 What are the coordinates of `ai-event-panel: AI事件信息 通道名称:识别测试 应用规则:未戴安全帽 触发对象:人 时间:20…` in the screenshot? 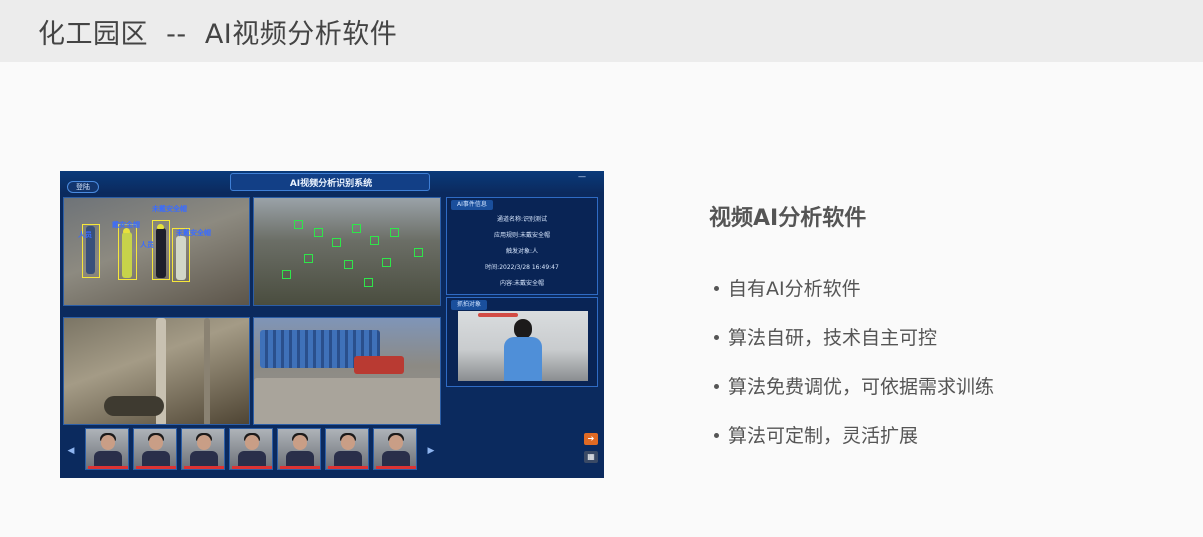 It's located at (522, 246).